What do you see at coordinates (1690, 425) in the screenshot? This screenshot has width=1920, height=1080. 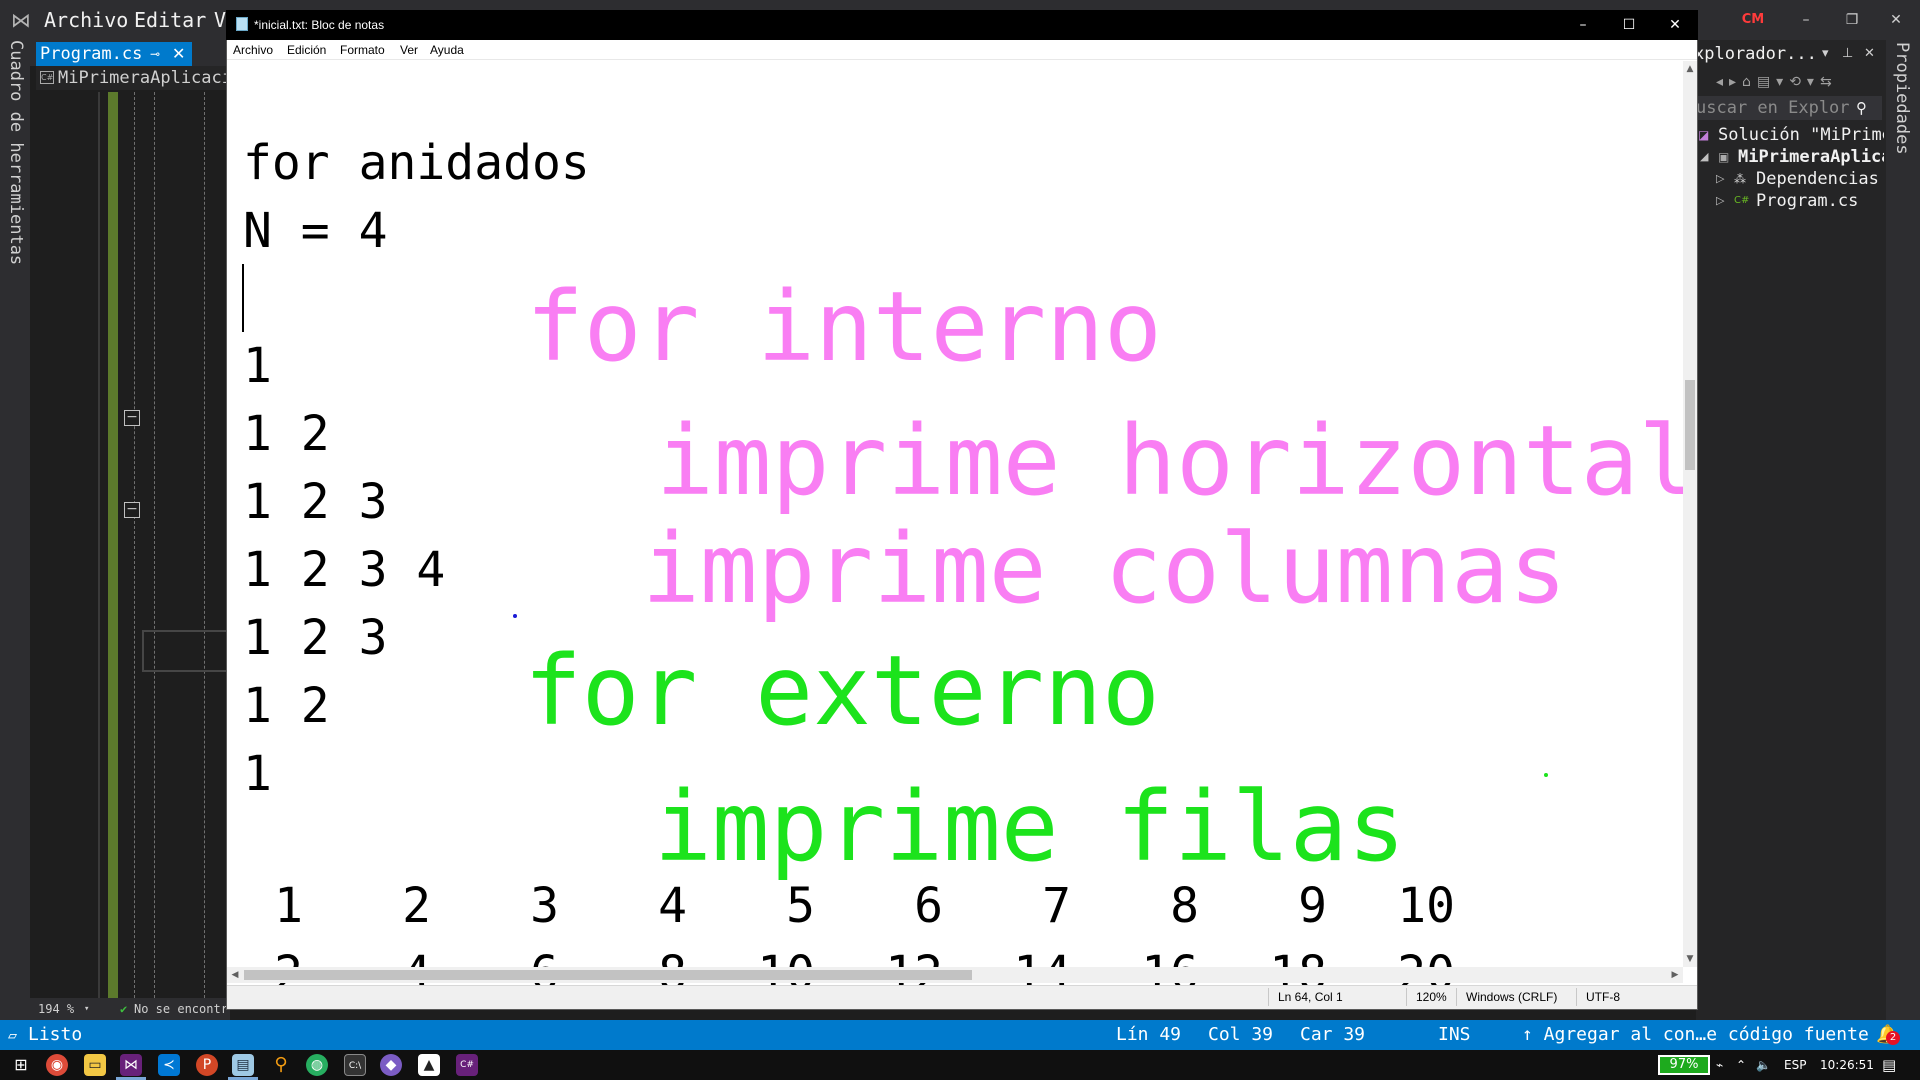 I see `vertical-scroll-thumb` at bounding box center [1690, 425].